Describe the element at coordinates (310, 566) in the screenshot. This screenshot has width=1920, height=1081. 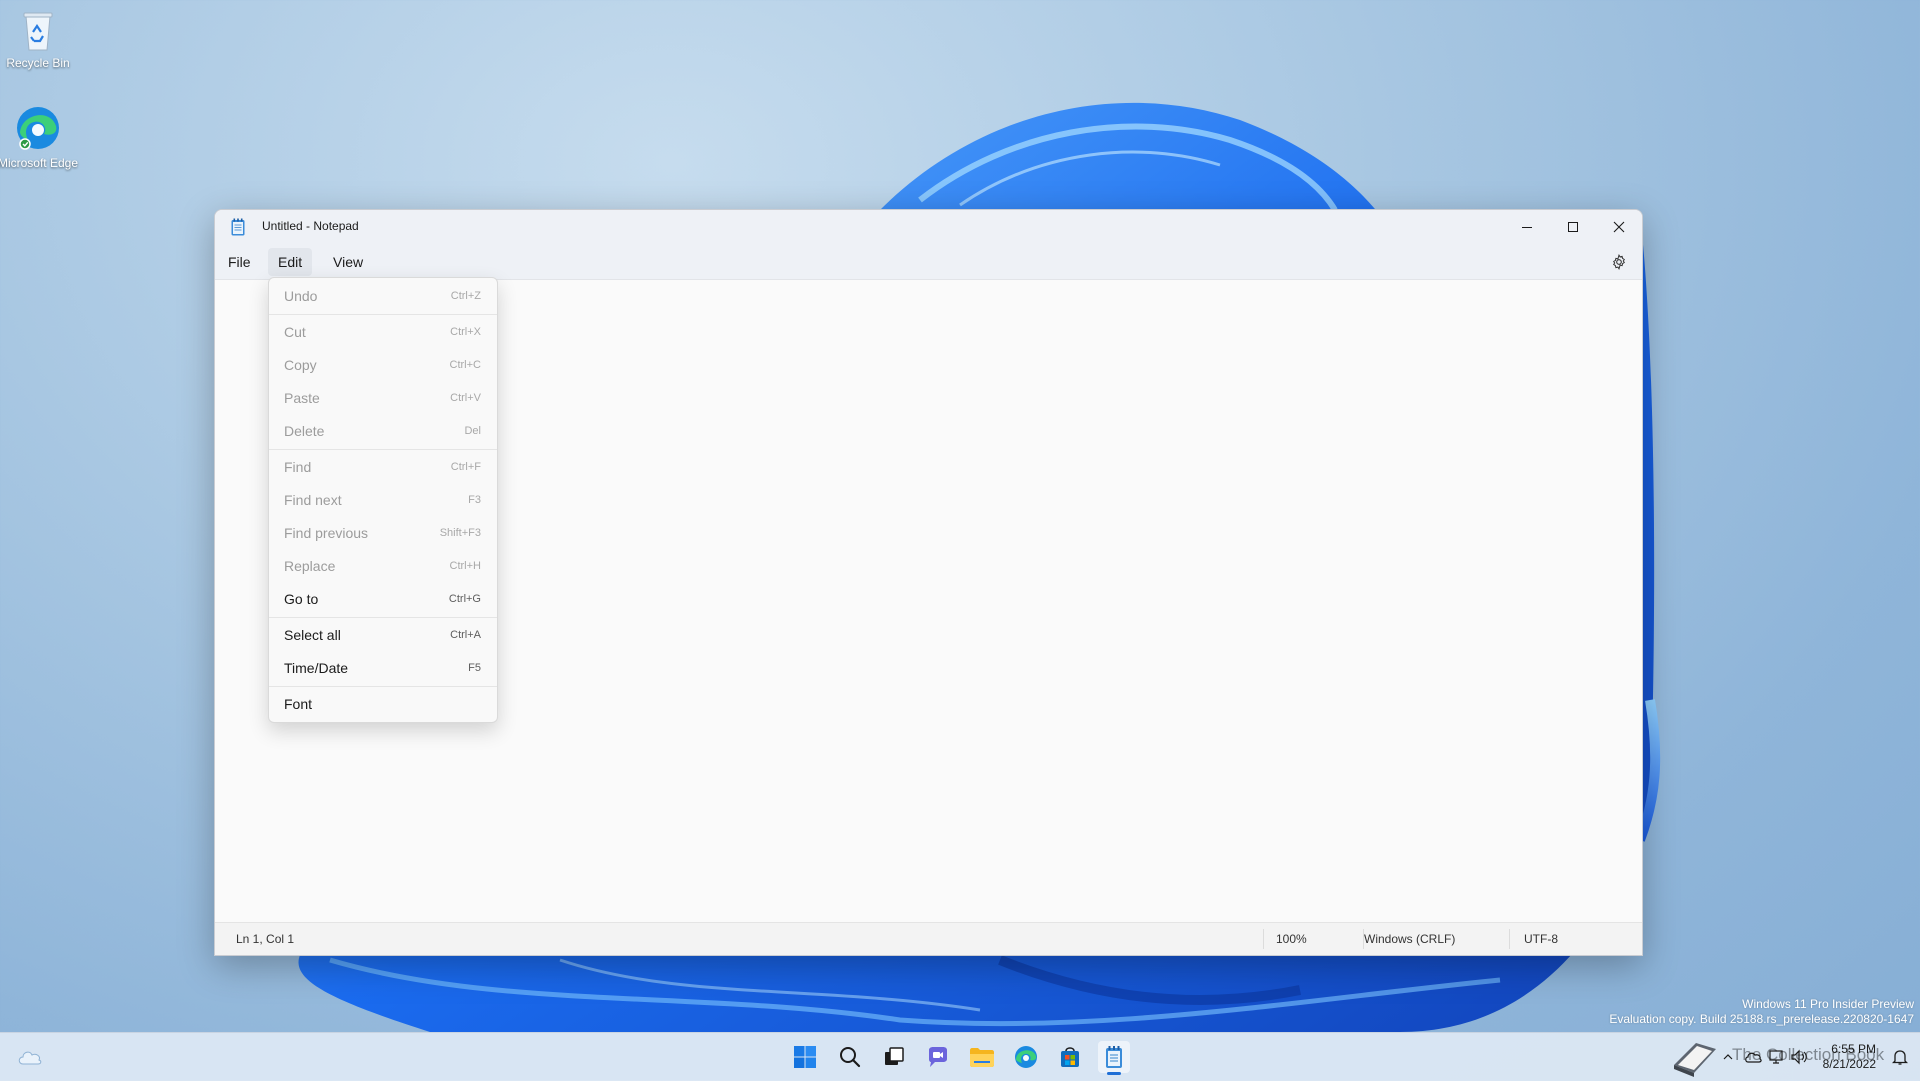
I see `menu-item-label: Replace` at that location.